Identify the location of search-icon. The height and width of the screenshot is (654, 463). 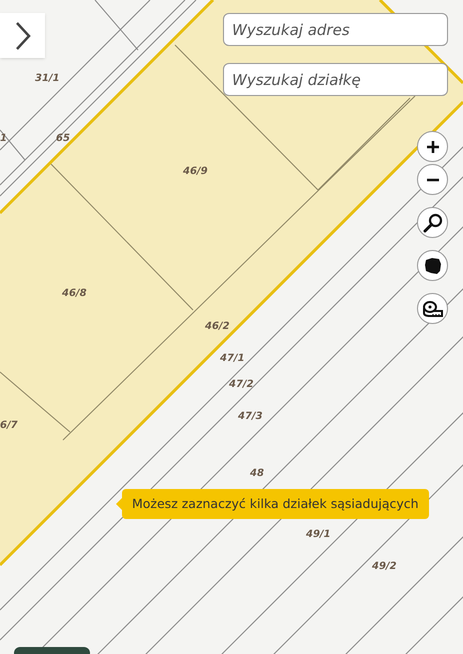
(432, 222).